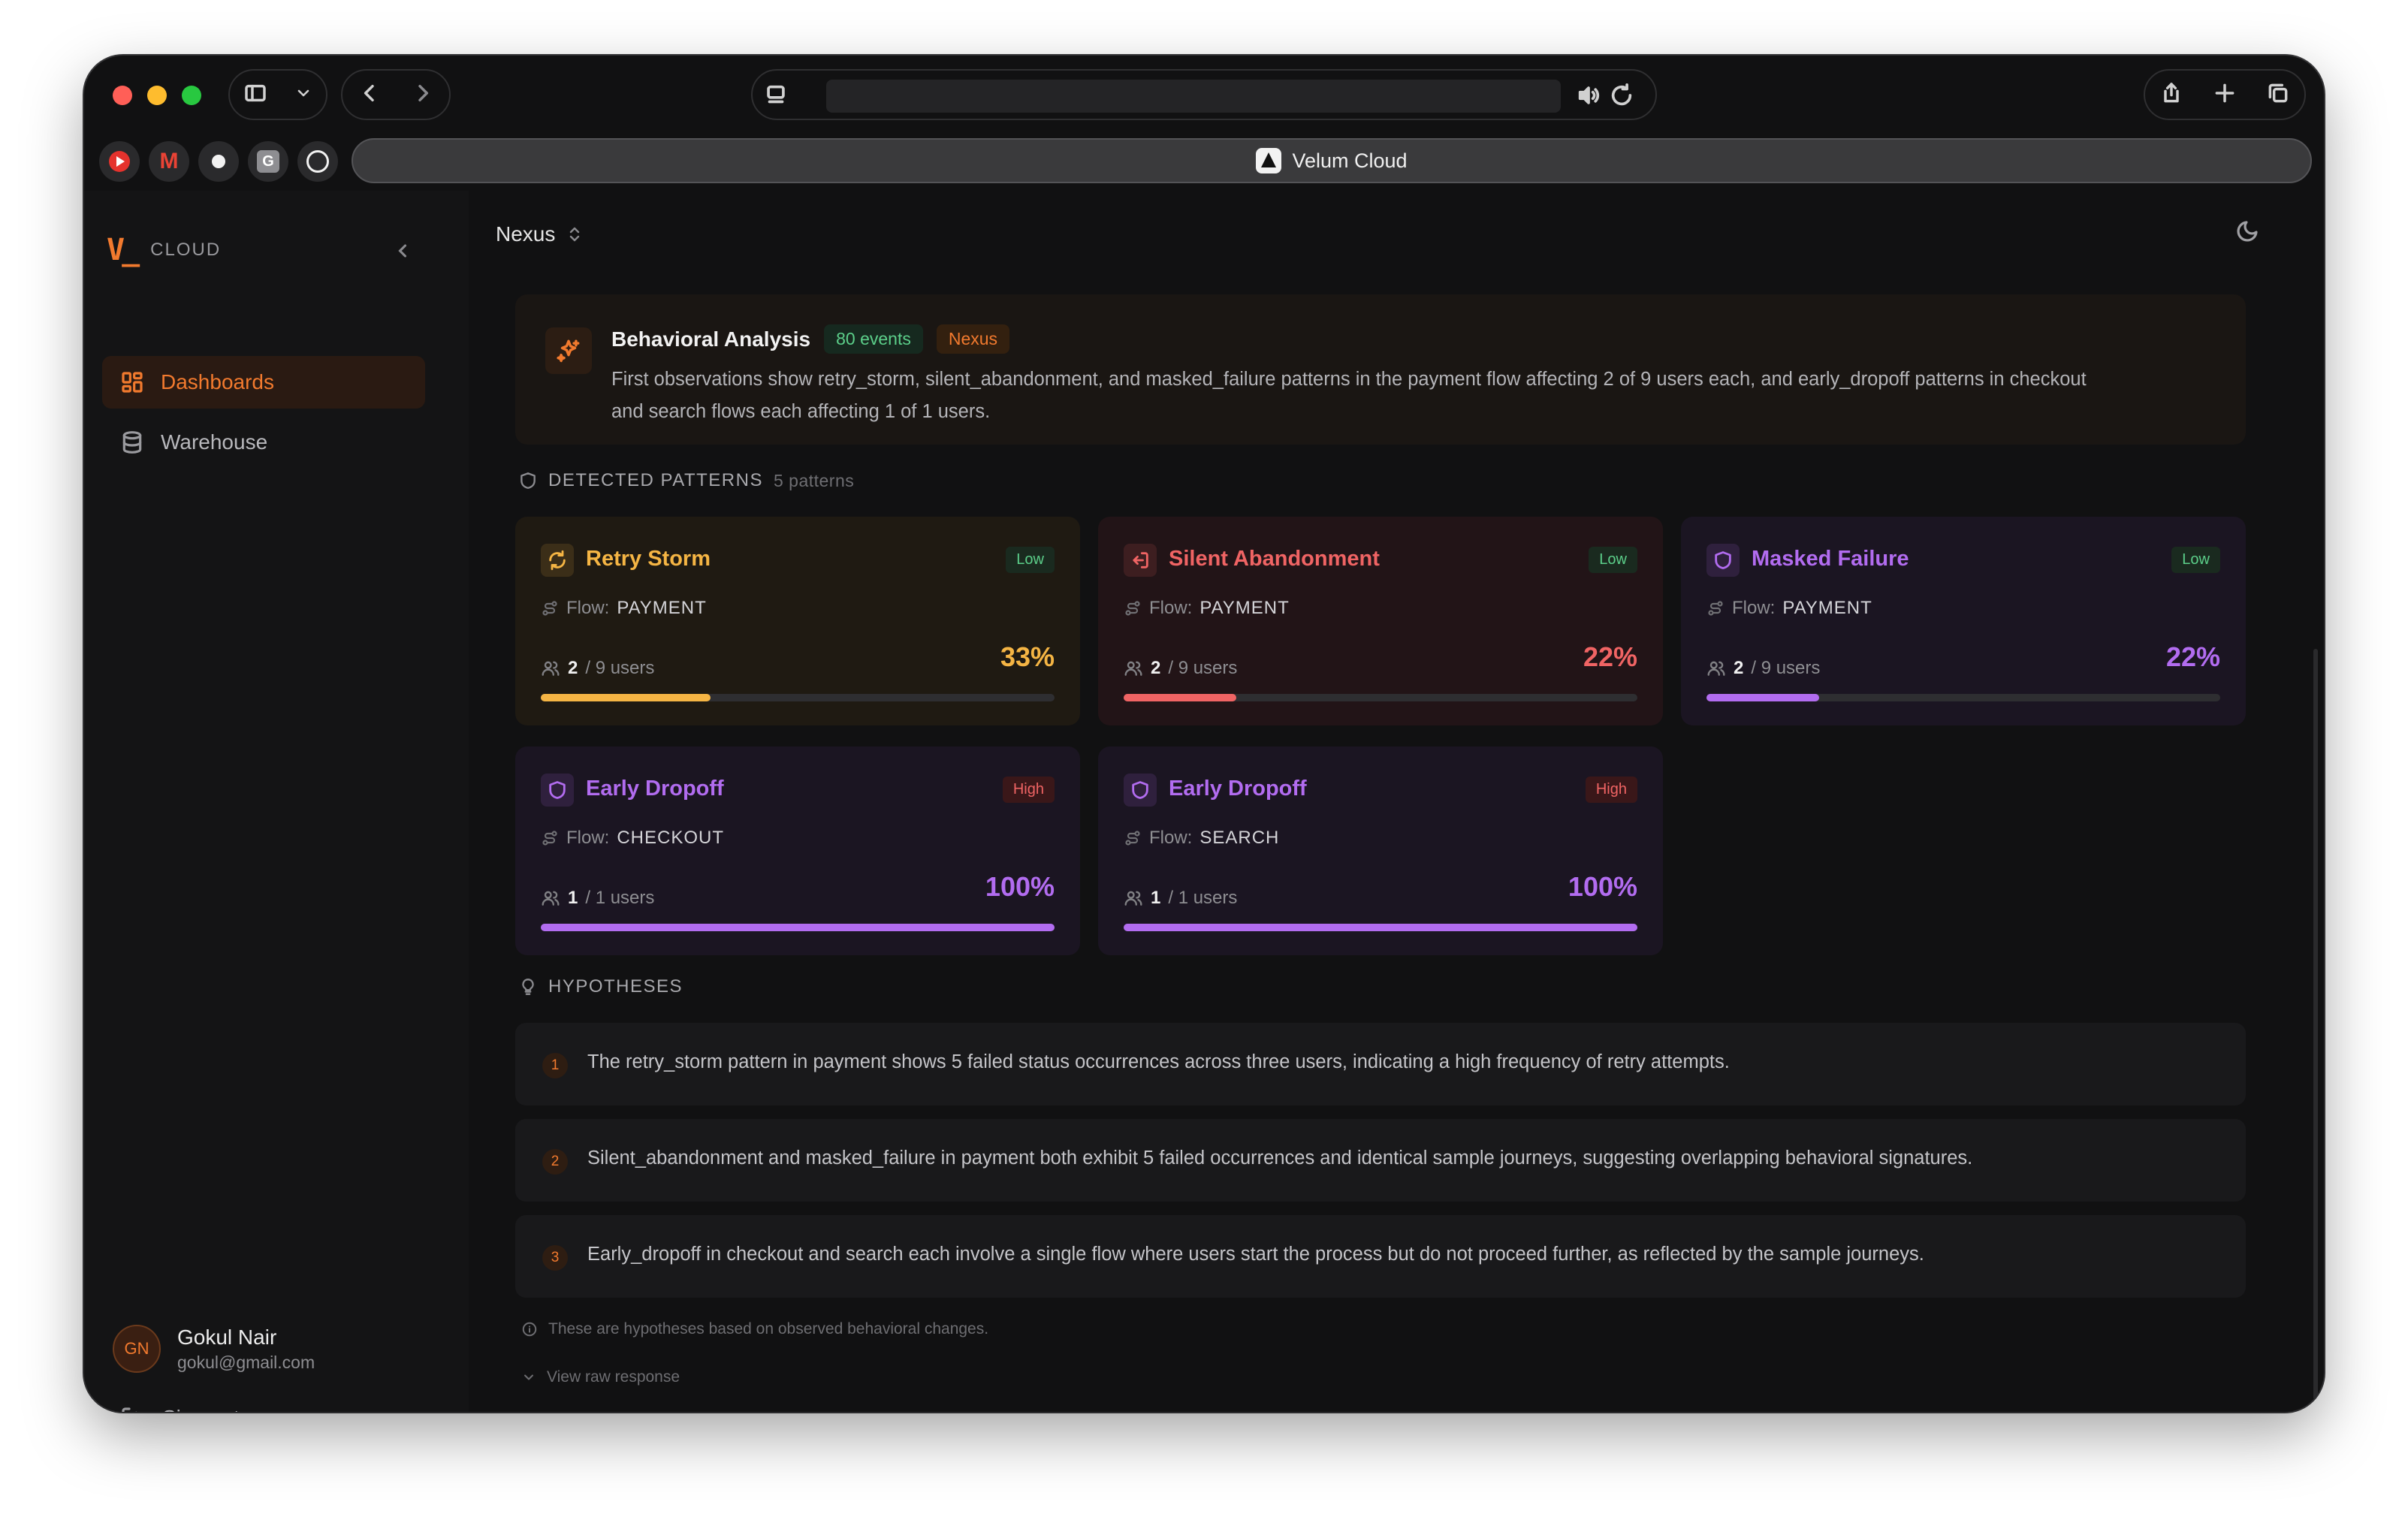 This screenshot has width=2408, height=1523. Describe the element at coordinates (157, 95) in the screenshot. I see `minimize-window-button` at that location.